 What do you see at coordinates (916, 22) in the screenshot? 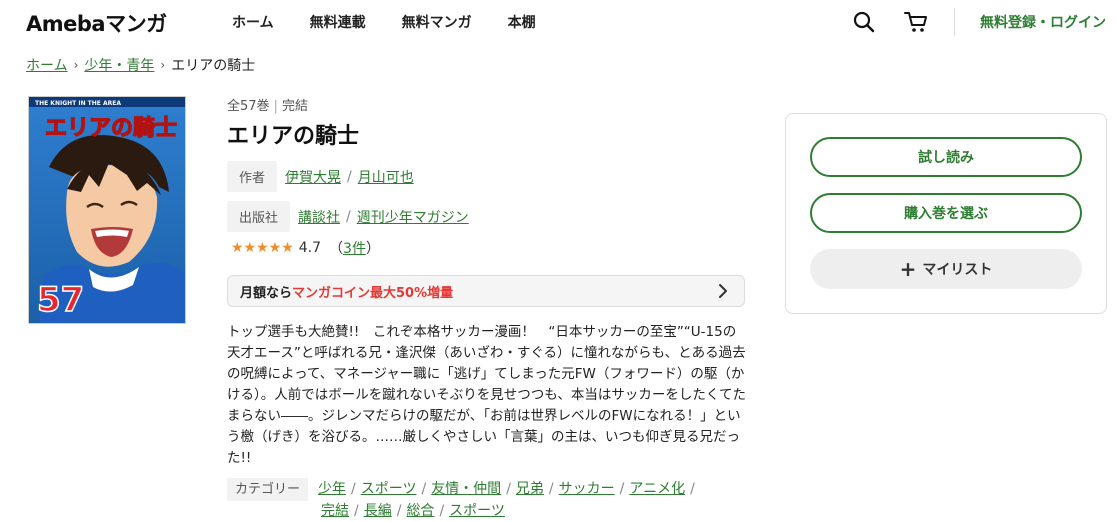
I see `cart-icon` at bounding box center [916, 22].